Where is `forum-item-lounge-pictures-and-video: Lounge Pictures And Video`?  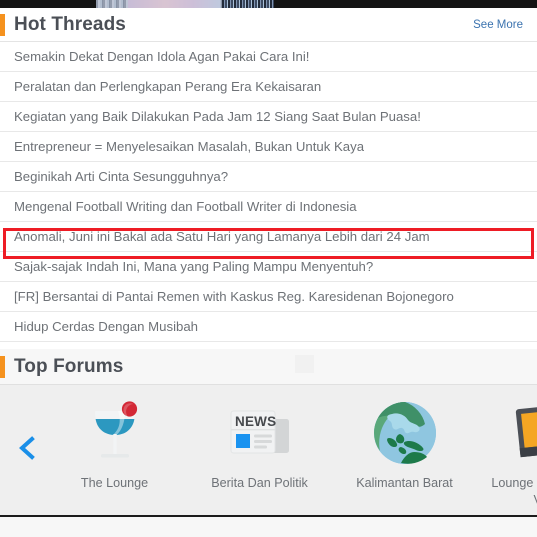
forum-item-lounge-pictures-and-video: Lounge Pictures And Video is located at coordinates (507, 447).